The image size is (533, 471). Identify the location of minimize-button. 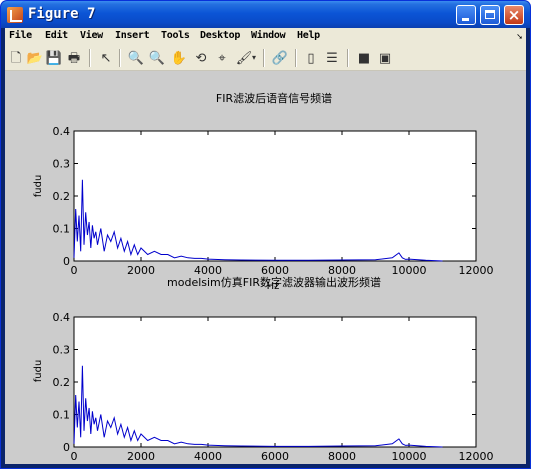
(466, 15).